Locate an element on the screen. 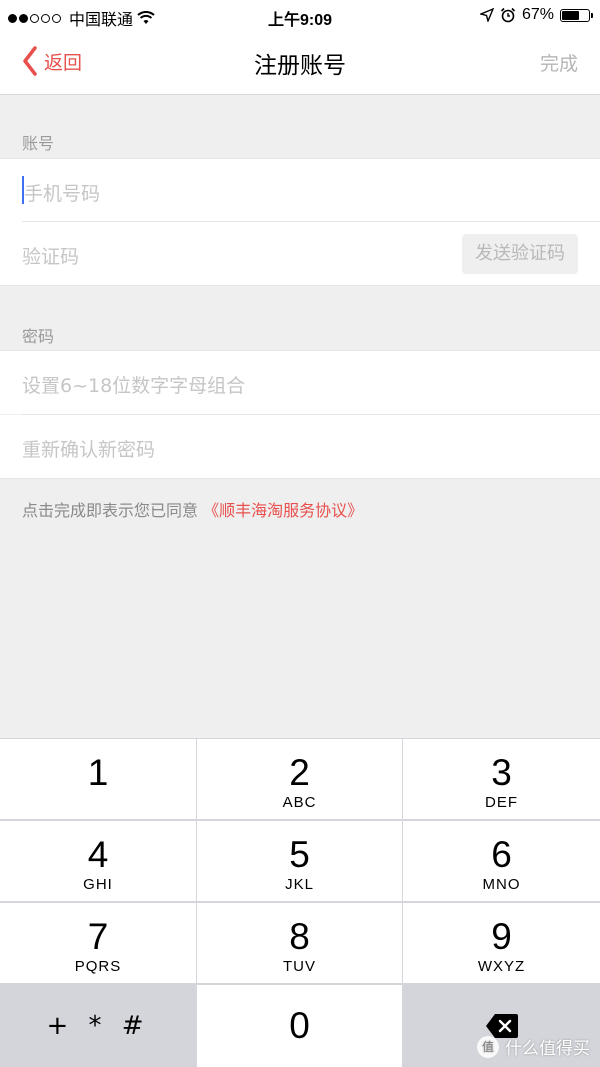 Image resolution: width=600 pixels, height=1067 pixels. key-letters: DEF is located at coordinates (501, 802).